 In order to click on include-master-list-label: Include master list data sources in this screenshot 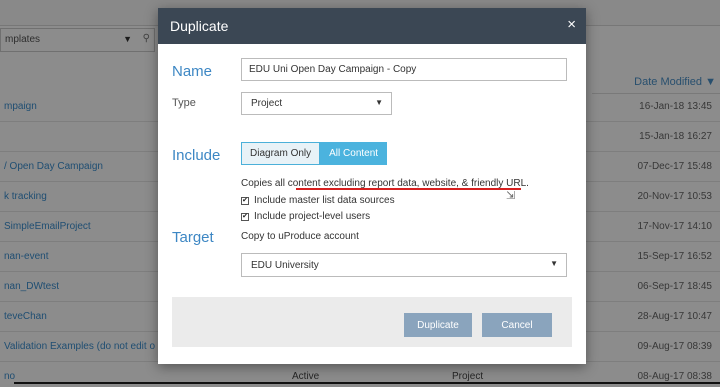, I will do `click(324, 200)`.